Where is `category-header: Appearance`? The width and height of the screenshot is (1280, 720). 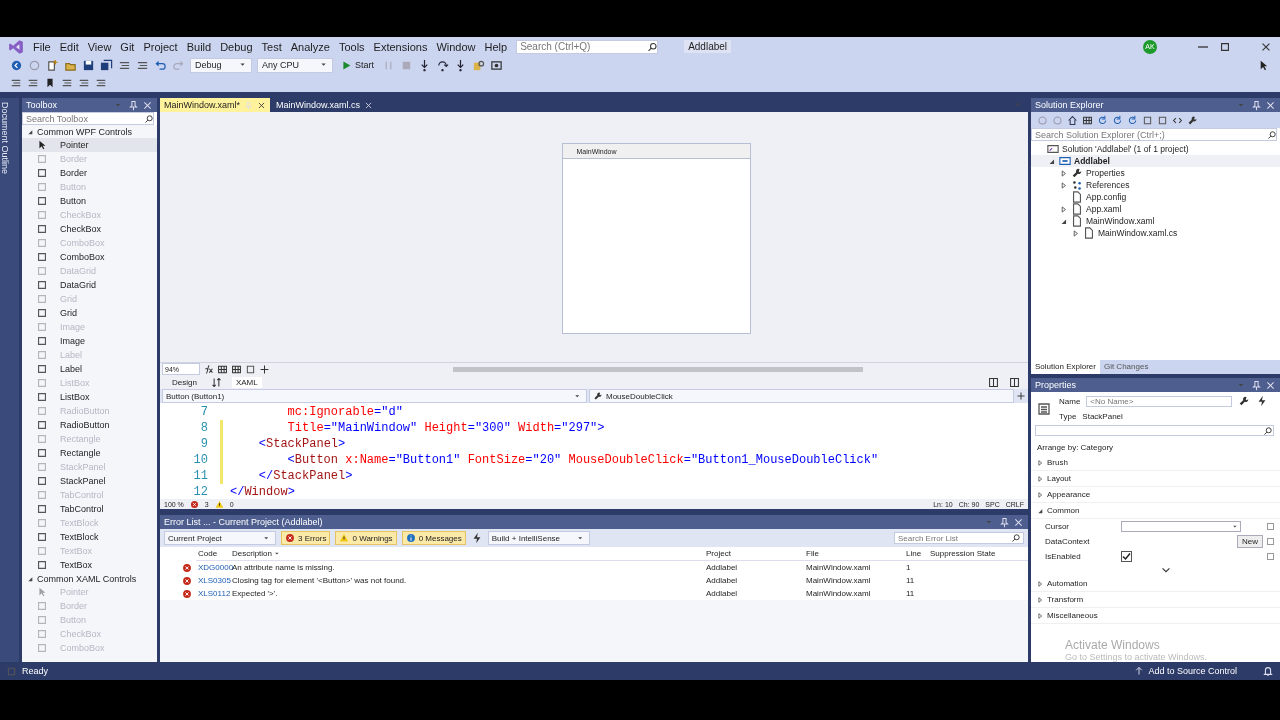
category-header: Appearance is located at coordinates (1155, 495).